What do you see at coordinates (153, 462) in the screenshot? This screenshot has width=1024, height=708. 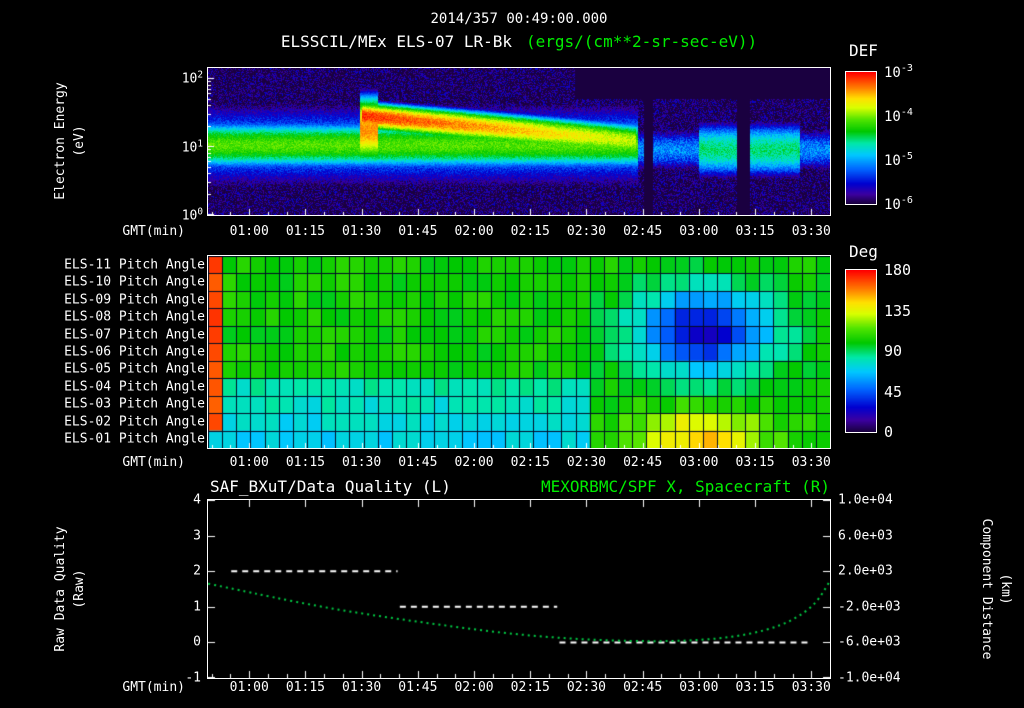 I see `gmt-label-middle: GMT(min)` at bounding box center [153, 462].